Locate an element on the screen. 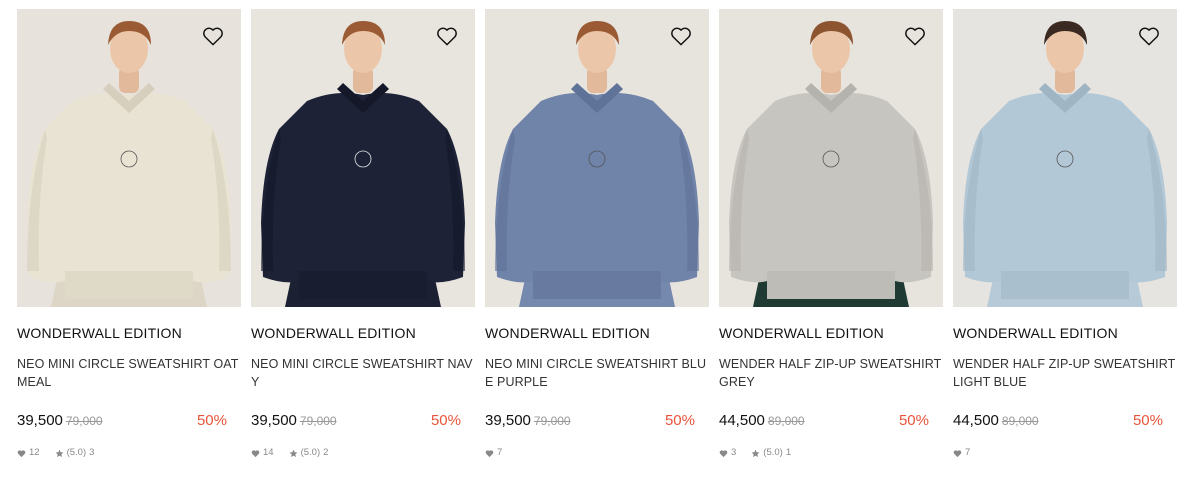 The image size is (1187, 488). like-count: 12 is located at coordinates (34, 452).